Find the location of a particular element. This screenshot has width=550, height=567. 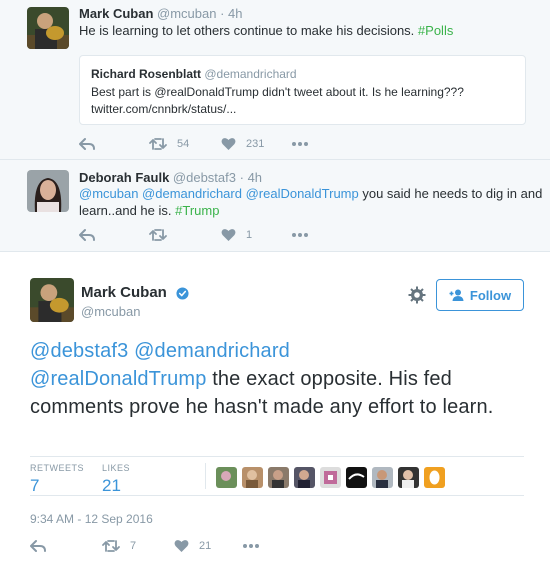

retweet-button is located at coordinates (163, 235).